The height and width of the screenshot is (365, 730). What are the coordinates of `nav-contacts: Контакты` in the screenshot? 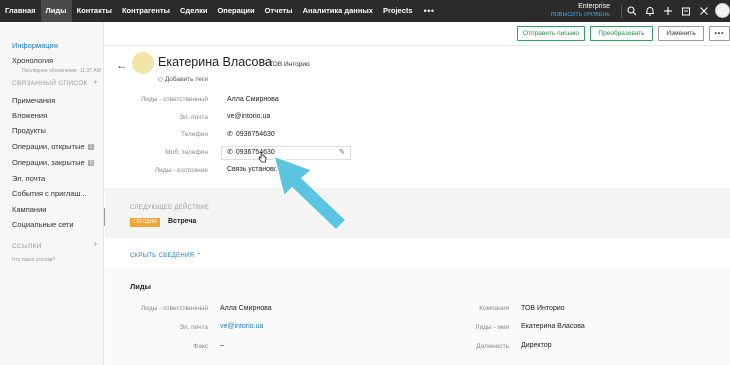 It's located at (94, 11).